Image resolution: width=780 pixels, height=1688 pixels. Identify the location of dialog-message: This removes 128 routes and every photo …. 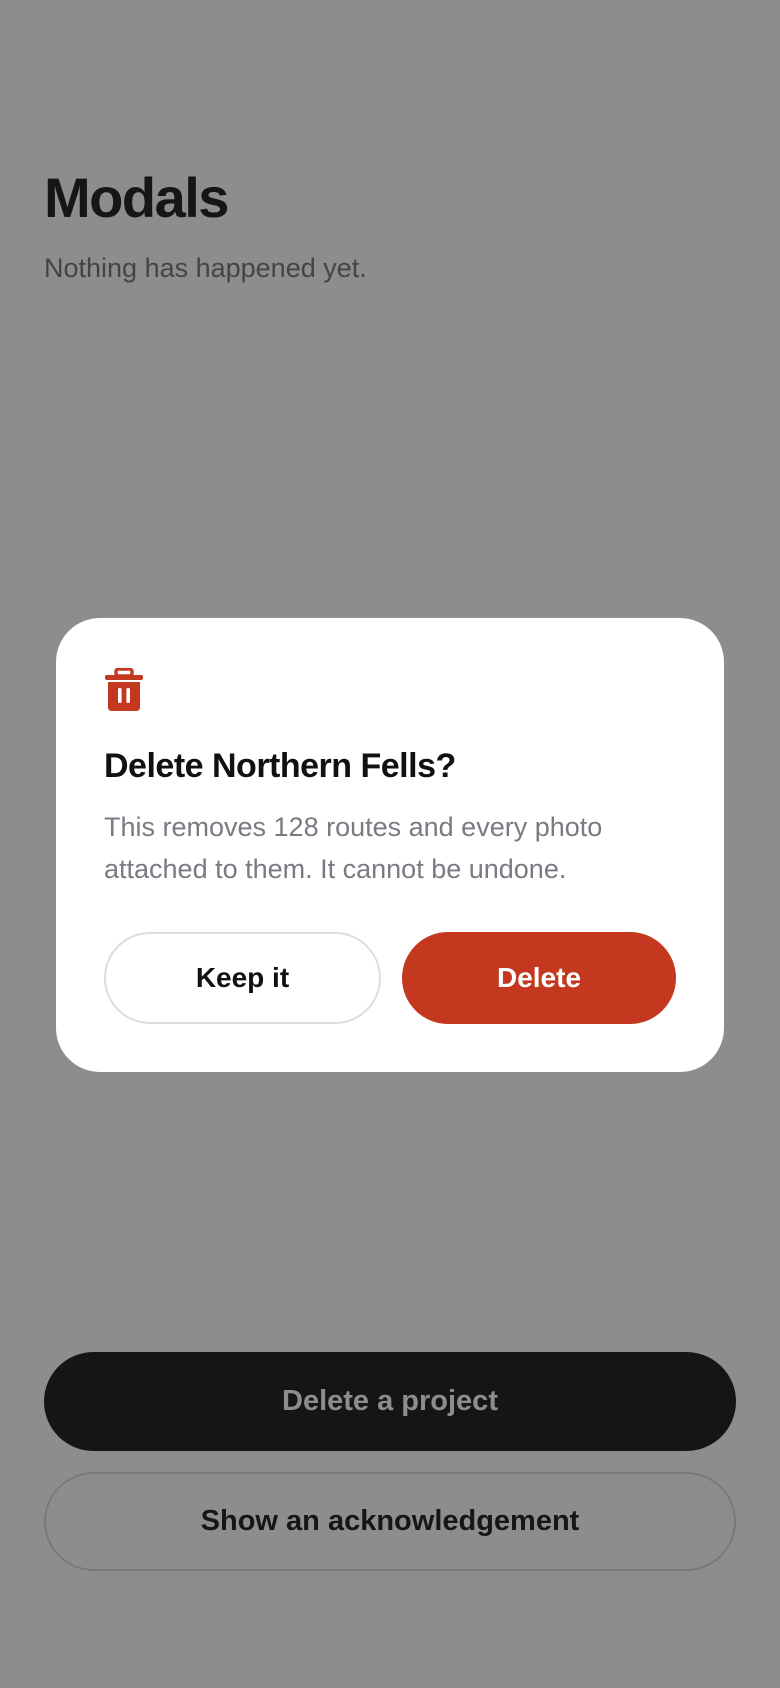
(353, 848).